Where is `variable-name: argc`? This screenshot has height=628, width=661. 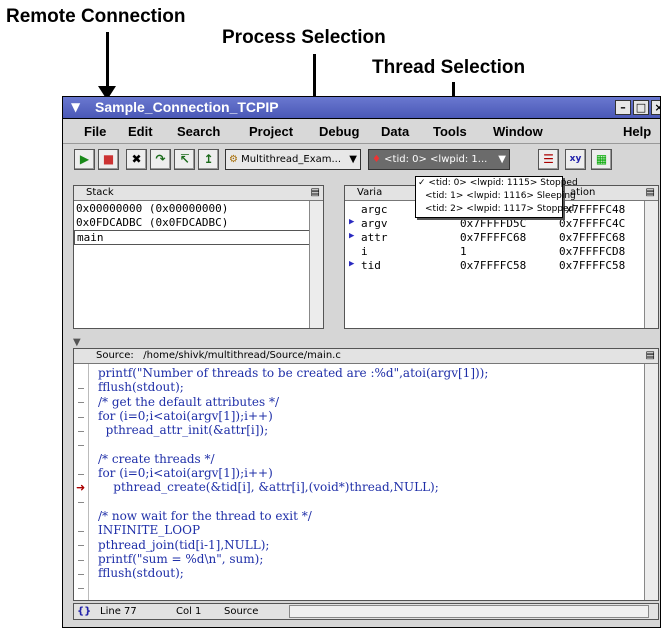
variable-name: argc is located at coordinates (374, 209).